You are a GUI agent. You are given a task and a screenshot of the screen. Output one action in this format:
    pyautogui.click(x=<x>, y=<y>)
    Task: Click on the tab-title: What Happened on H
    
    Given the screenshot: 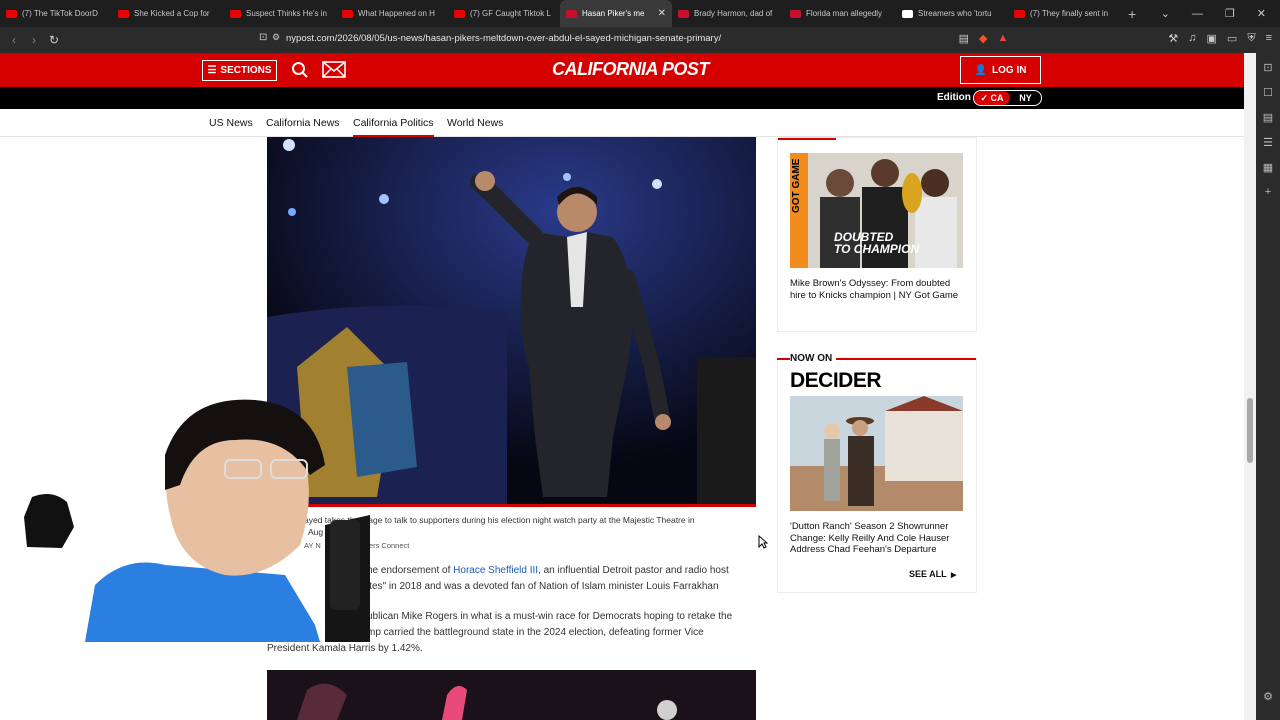 What is the action you would take?
    pyautogui.click(x=396, y=13)
    